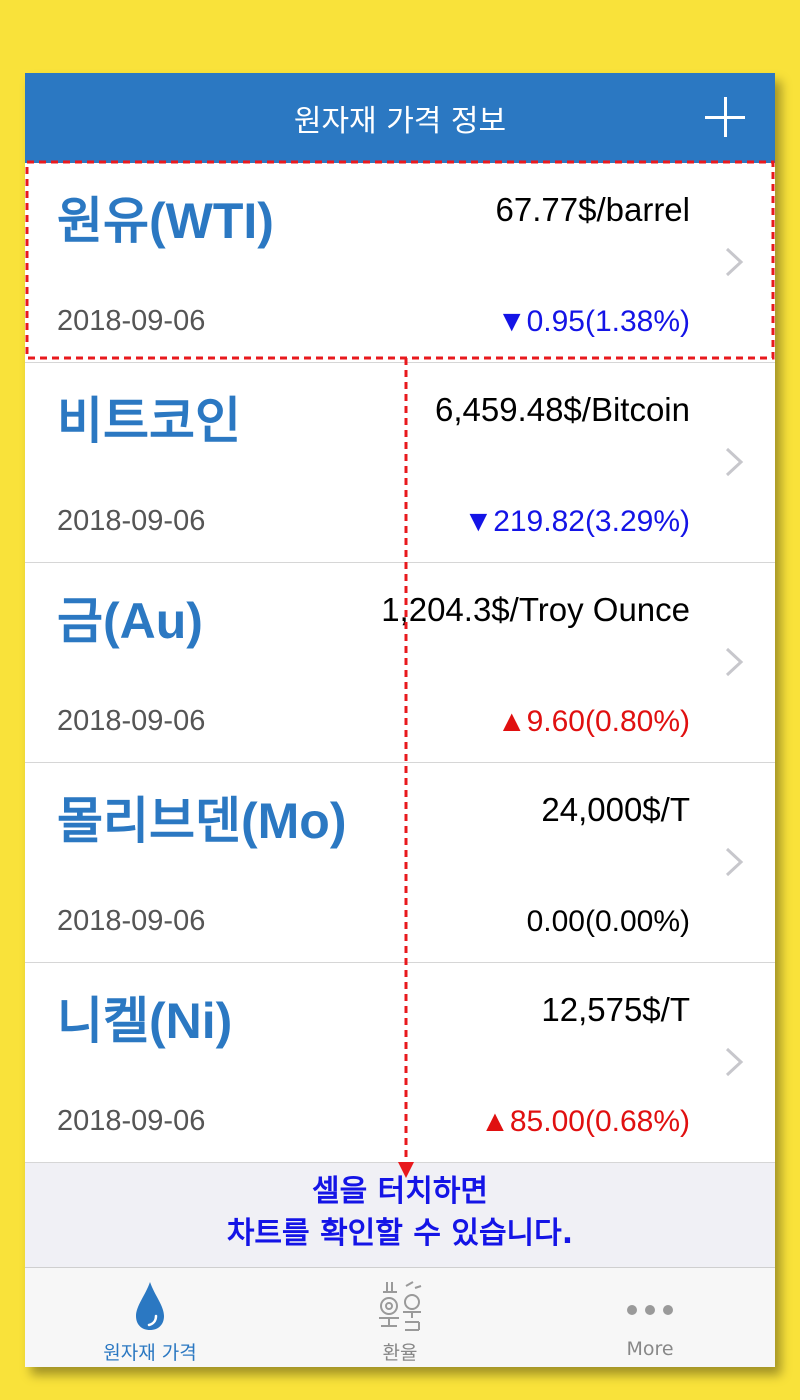  I want to click on commodity-price: 1,204.3$/Troy Ounce, so click(535, 609).